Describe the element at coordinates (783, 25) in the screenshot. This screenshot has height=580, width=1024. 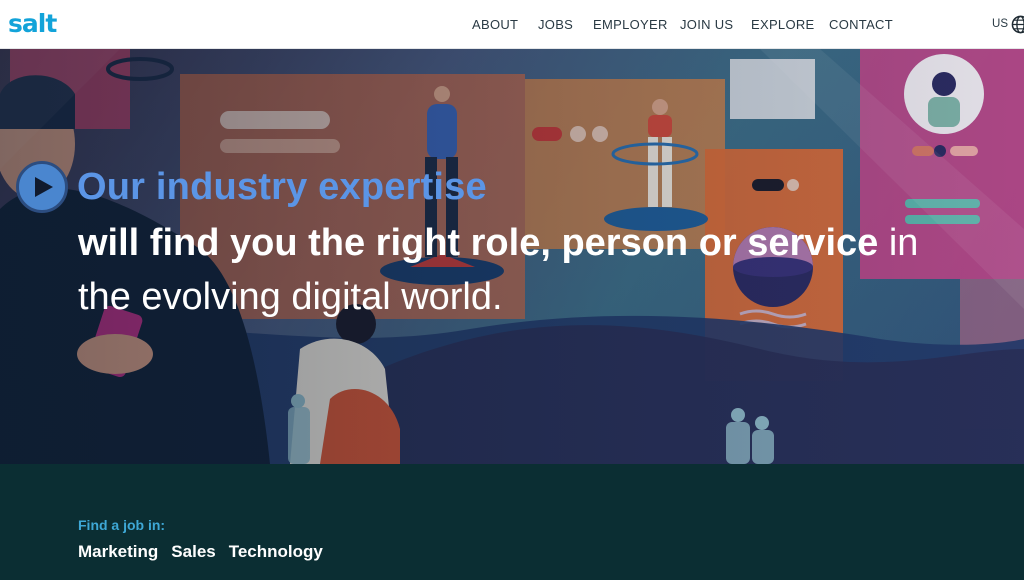
I see `nav-explore: EXPLORE` at that location.